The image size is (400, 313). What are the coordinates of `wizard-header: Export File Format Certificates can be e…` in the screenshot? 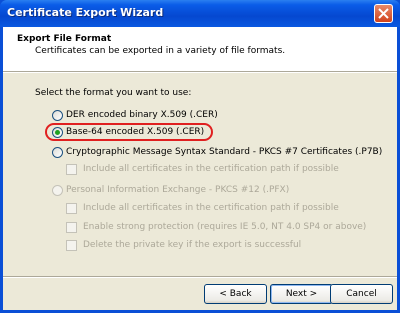 It's located at (200, 49).